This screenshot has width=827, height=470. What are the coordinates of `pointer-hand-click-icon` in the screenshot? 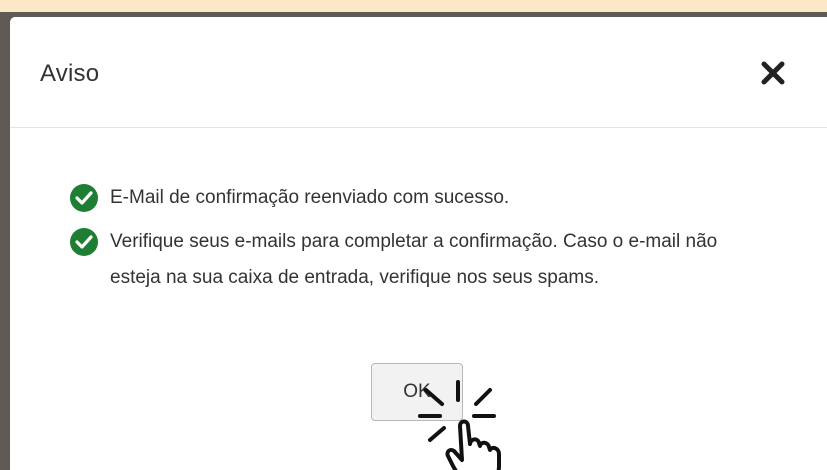 It's located at (459, 425).